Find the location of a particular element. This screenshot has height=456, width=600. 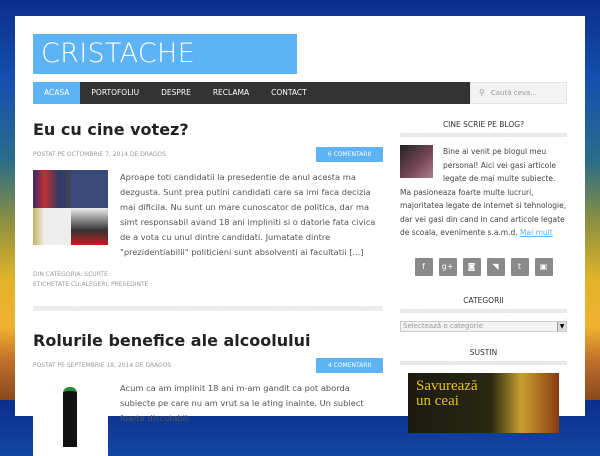

rss-icon: ◥ is located at coordinates (495, 266).